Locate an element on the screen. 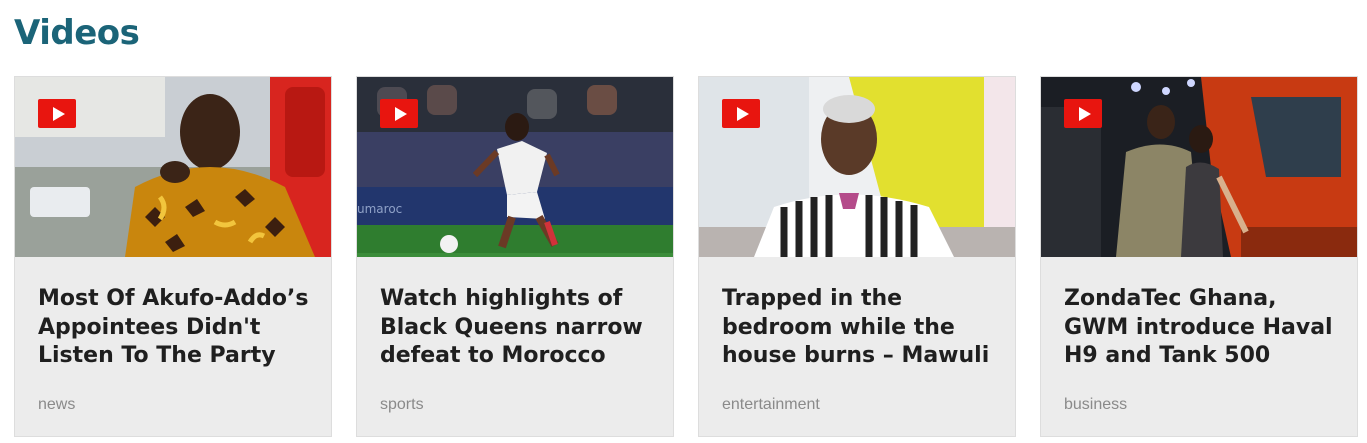 This screenshot has width=1367, height=443. video-category: news is located at coordinates (56, 405).